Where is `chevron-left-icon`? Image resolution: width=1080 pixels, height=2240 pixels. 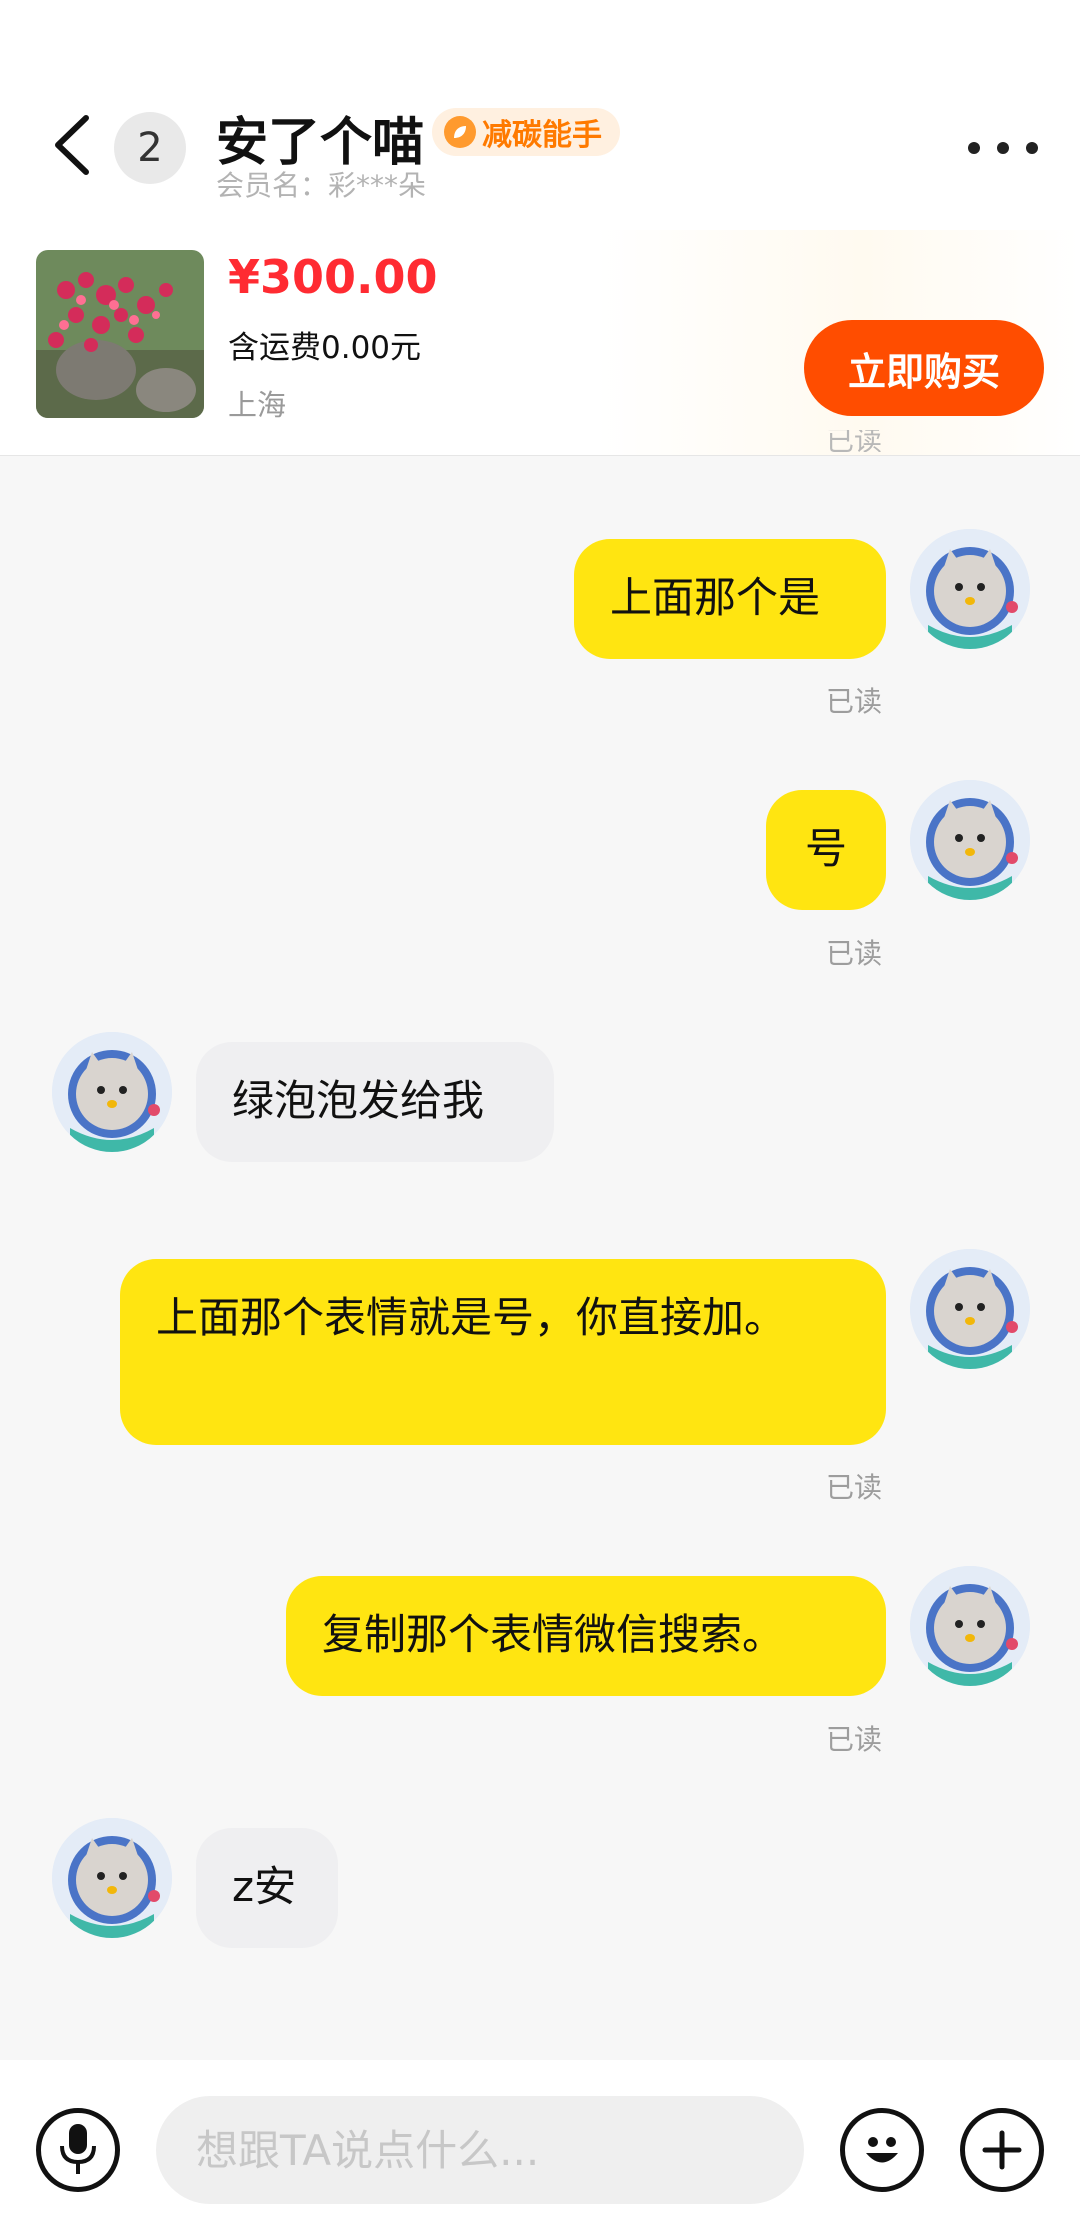
chevron-left-icon is located at coordinates (72, 145).